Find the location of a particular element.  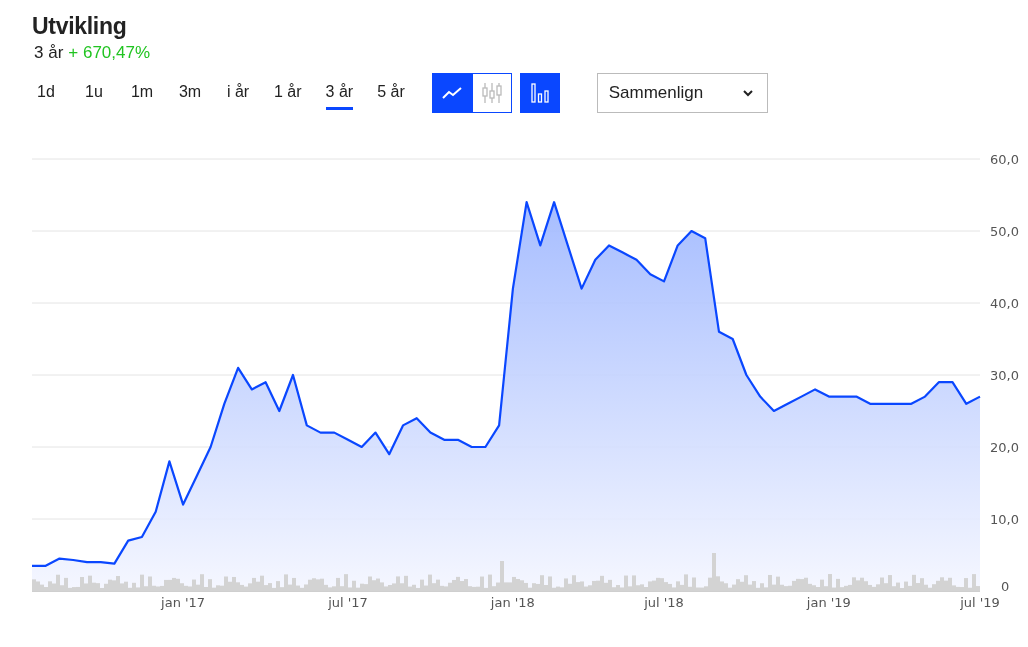

range-tab: 5 år is located at coordinates (391, 93).